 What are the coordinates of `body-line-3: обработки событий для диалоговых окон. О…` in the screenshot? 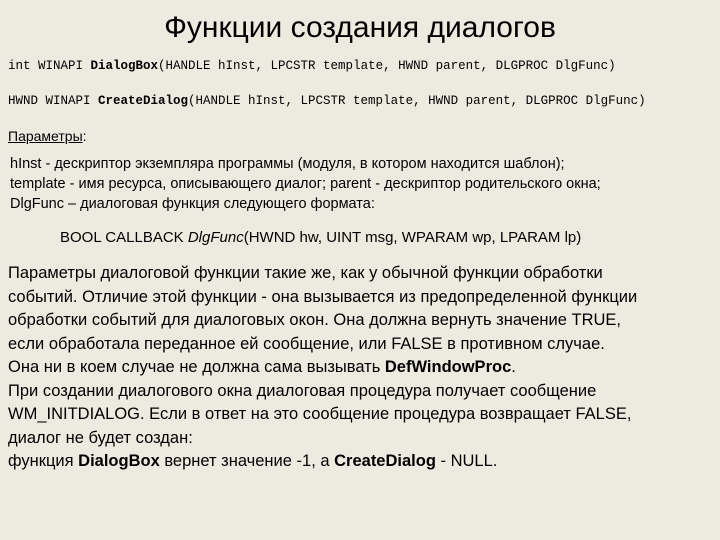 It's located at (315, 320).